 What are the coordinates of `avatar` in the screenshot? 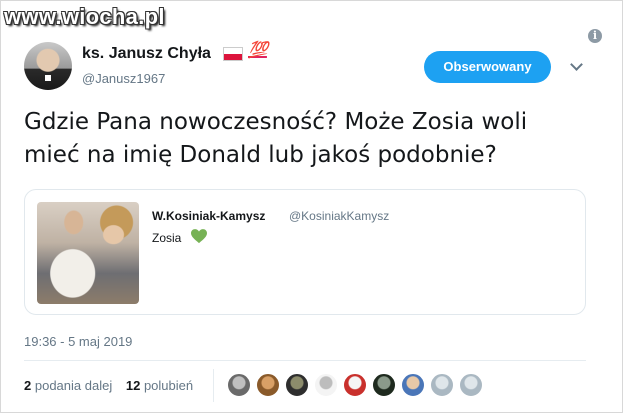 It's located at (48, 66).